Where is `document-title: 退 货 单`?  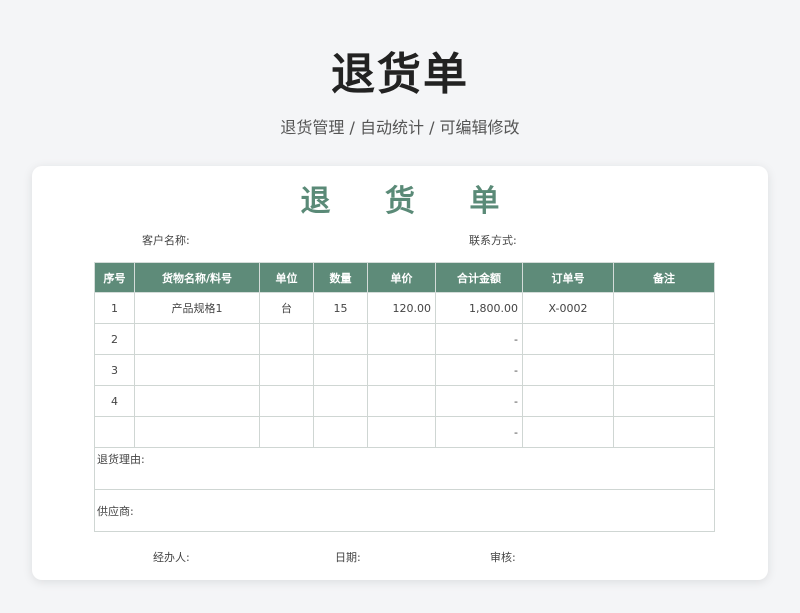
document-title: 退 货 单 is located at coordinates (411, 201).